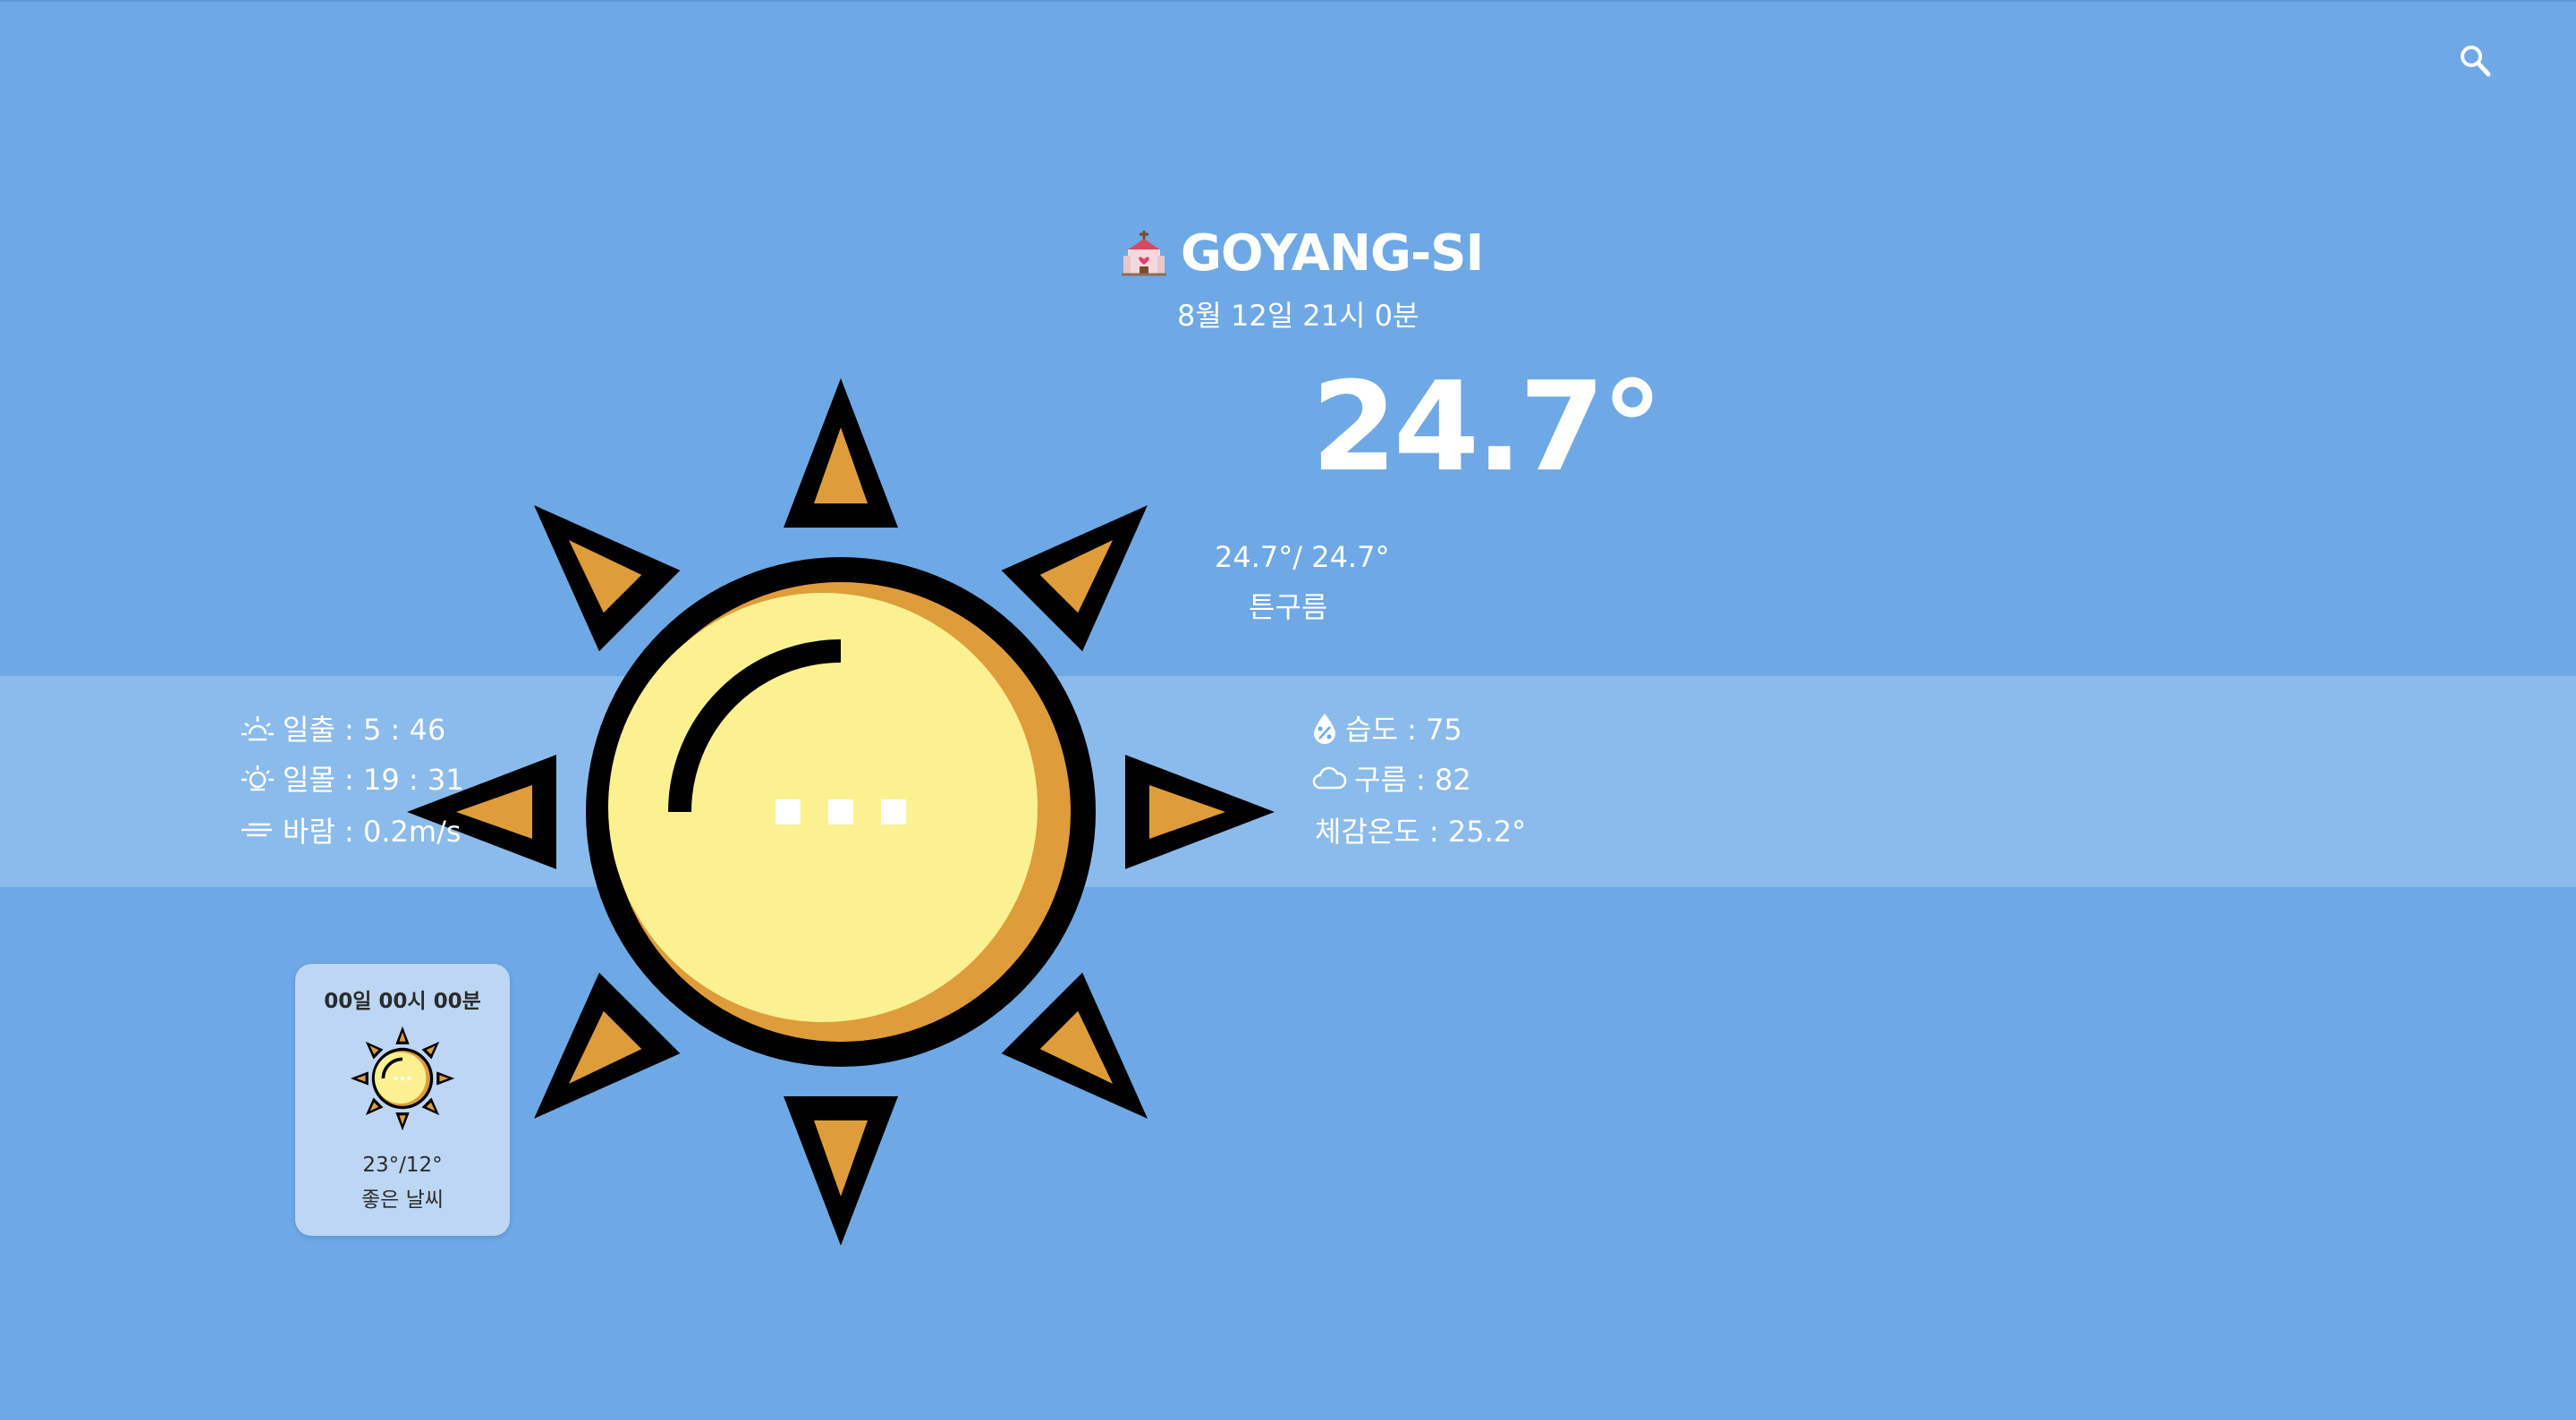 The height and width of the screenshot is (1420, 2576). I want to click on city-name: GOYANG-SI, so click(1332, 254).